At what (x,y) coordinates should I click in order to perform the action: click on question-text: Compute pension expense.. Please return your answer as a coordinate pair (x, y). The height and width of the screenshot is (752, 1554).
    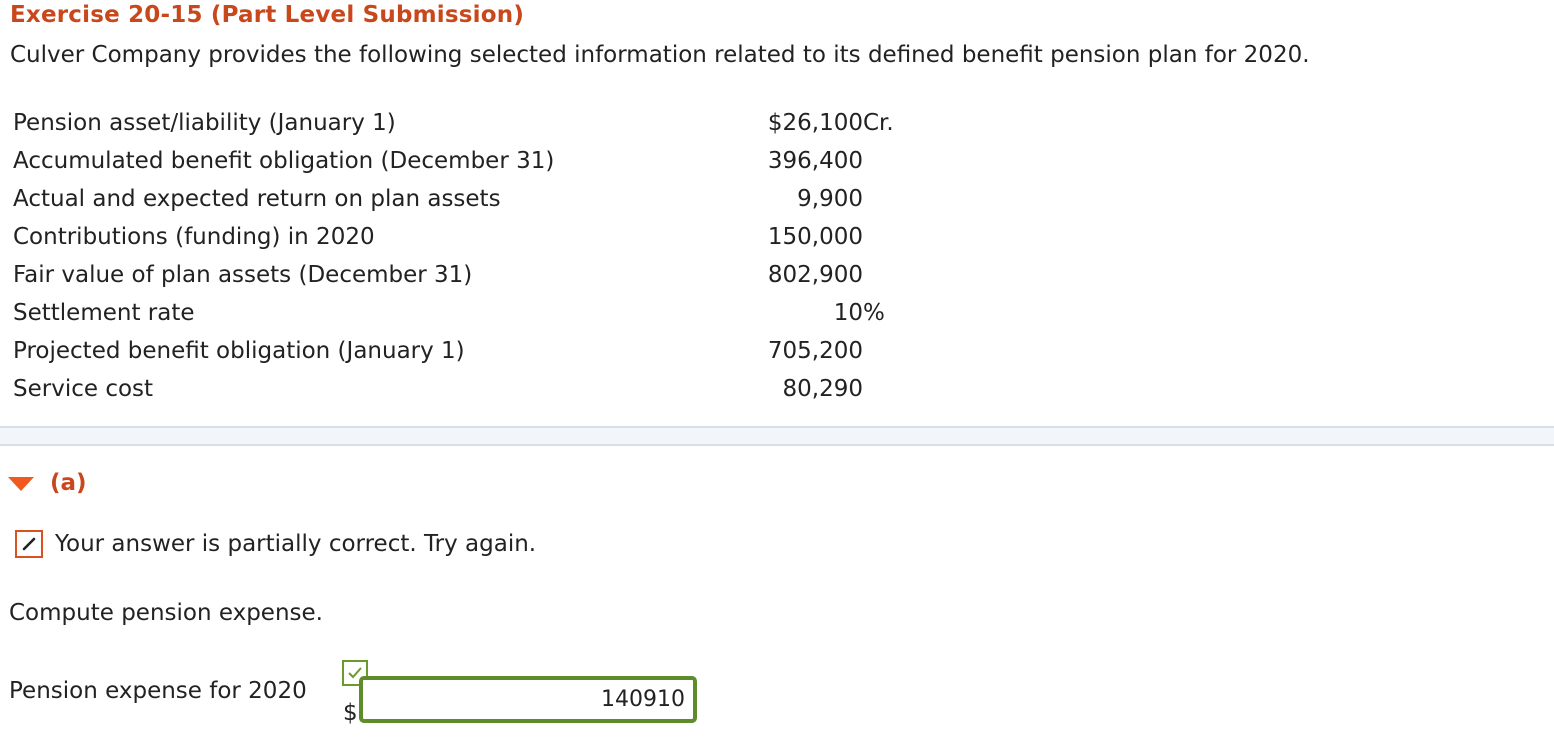
    Looking at the image, I should click on (166, 613).